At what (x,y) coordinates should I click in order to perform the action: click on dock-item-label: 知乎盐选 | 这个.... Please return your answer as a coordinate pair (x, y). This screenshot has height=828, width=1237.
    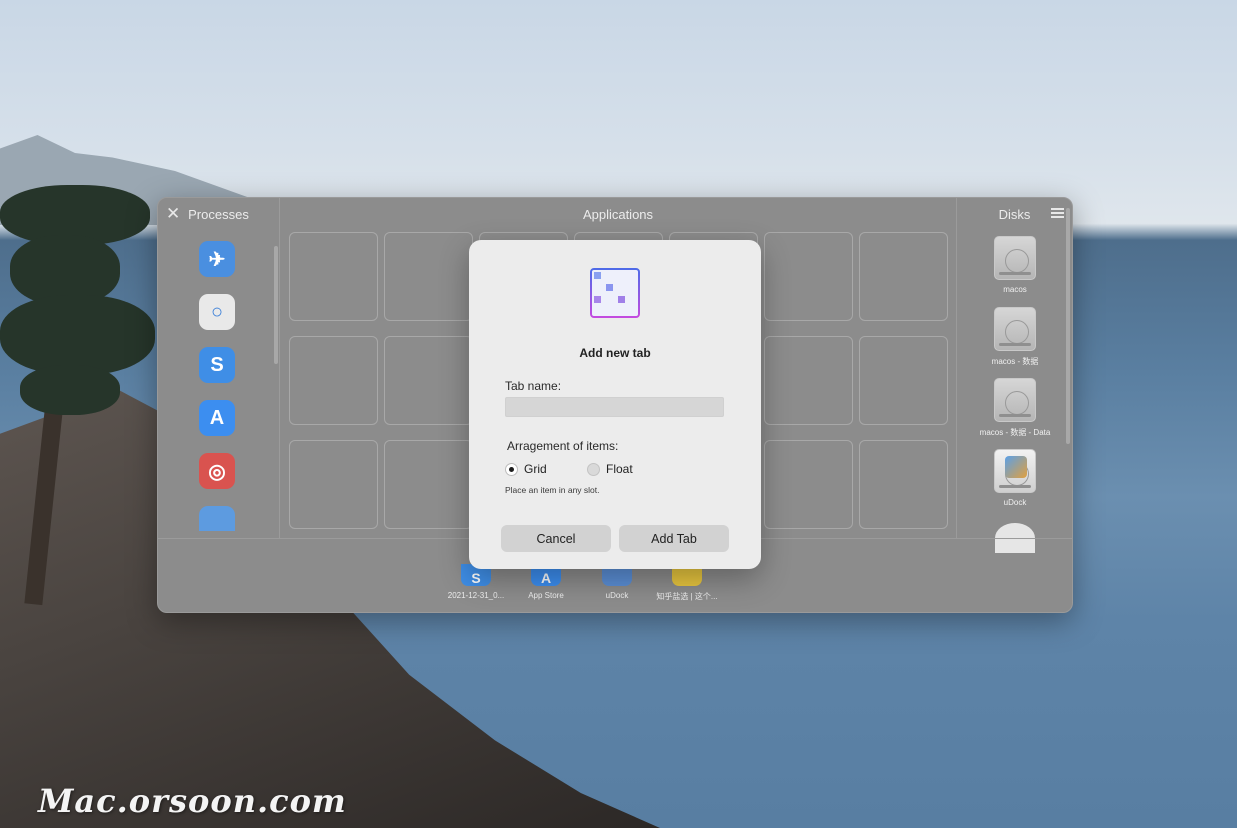
    Looking at the image, I should click on (687, 596).